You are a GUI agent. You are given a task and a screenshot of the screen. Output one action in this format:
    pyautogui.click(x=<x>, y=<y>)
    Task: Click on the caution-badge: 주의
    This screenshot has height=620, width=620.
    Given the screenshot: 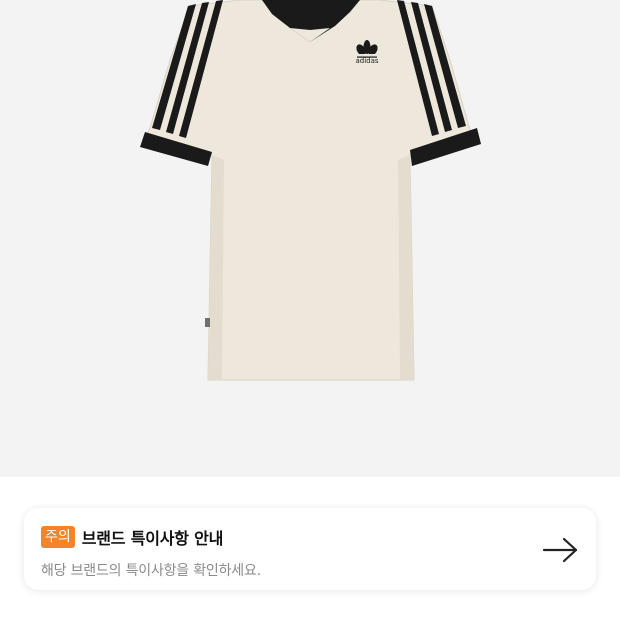 What is the action you would take?
    pyautogui.click(x=58, y=537)
    